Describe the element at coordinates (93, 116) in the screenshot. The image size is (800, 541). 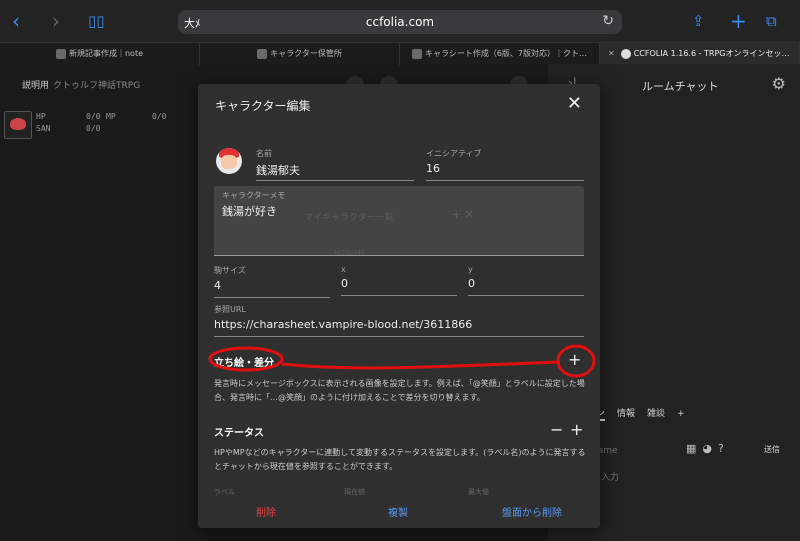
I see `hp-value: 0/0` at that location.